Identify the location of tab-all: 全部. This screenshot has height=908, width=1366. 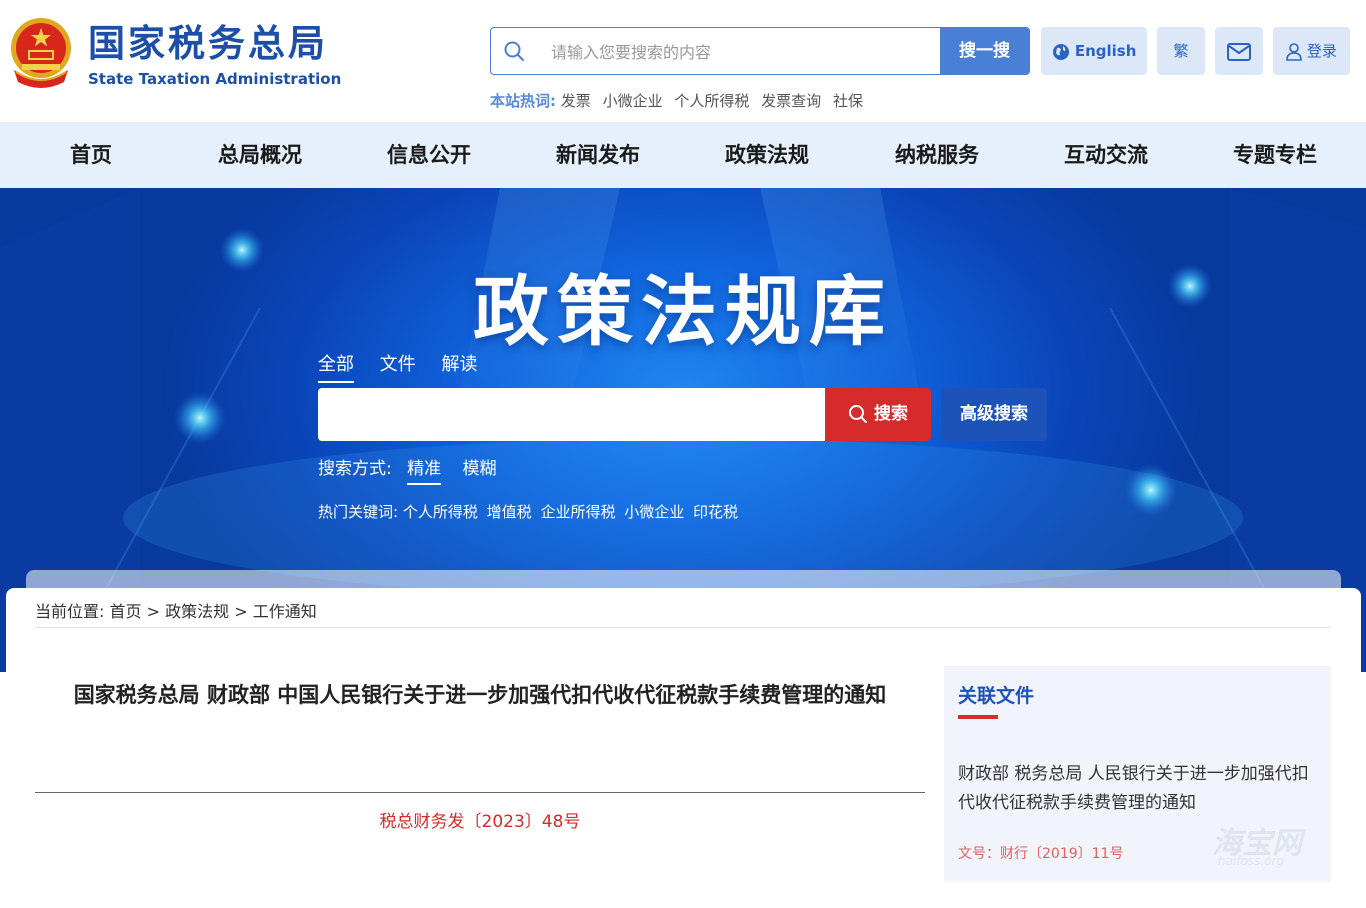
(336, 366).